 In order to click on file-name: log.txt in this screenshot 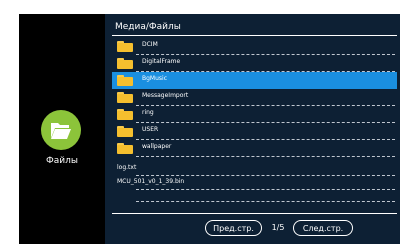, I will do `click(127, 167)`.